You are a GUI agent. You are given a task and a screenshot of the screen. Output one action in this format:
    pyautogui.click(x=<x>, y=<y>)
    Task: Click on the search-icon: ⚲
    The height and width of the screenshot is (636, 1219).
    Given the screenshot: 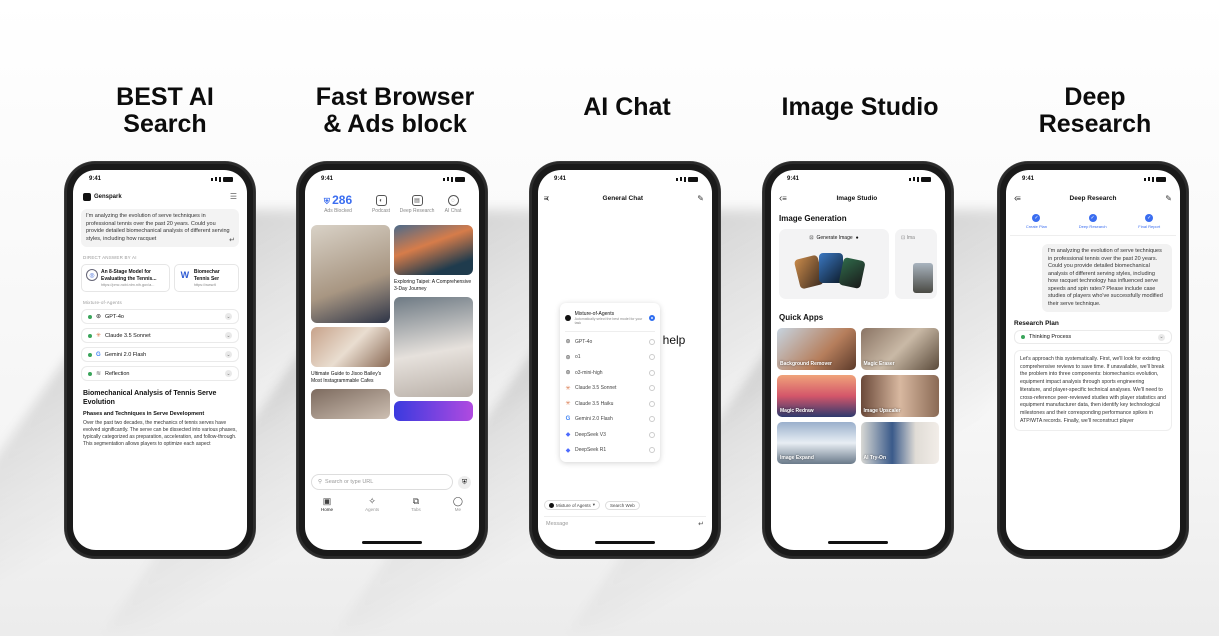 What is the action you would take?
    pyautogui.click(x=320, y=482)
    